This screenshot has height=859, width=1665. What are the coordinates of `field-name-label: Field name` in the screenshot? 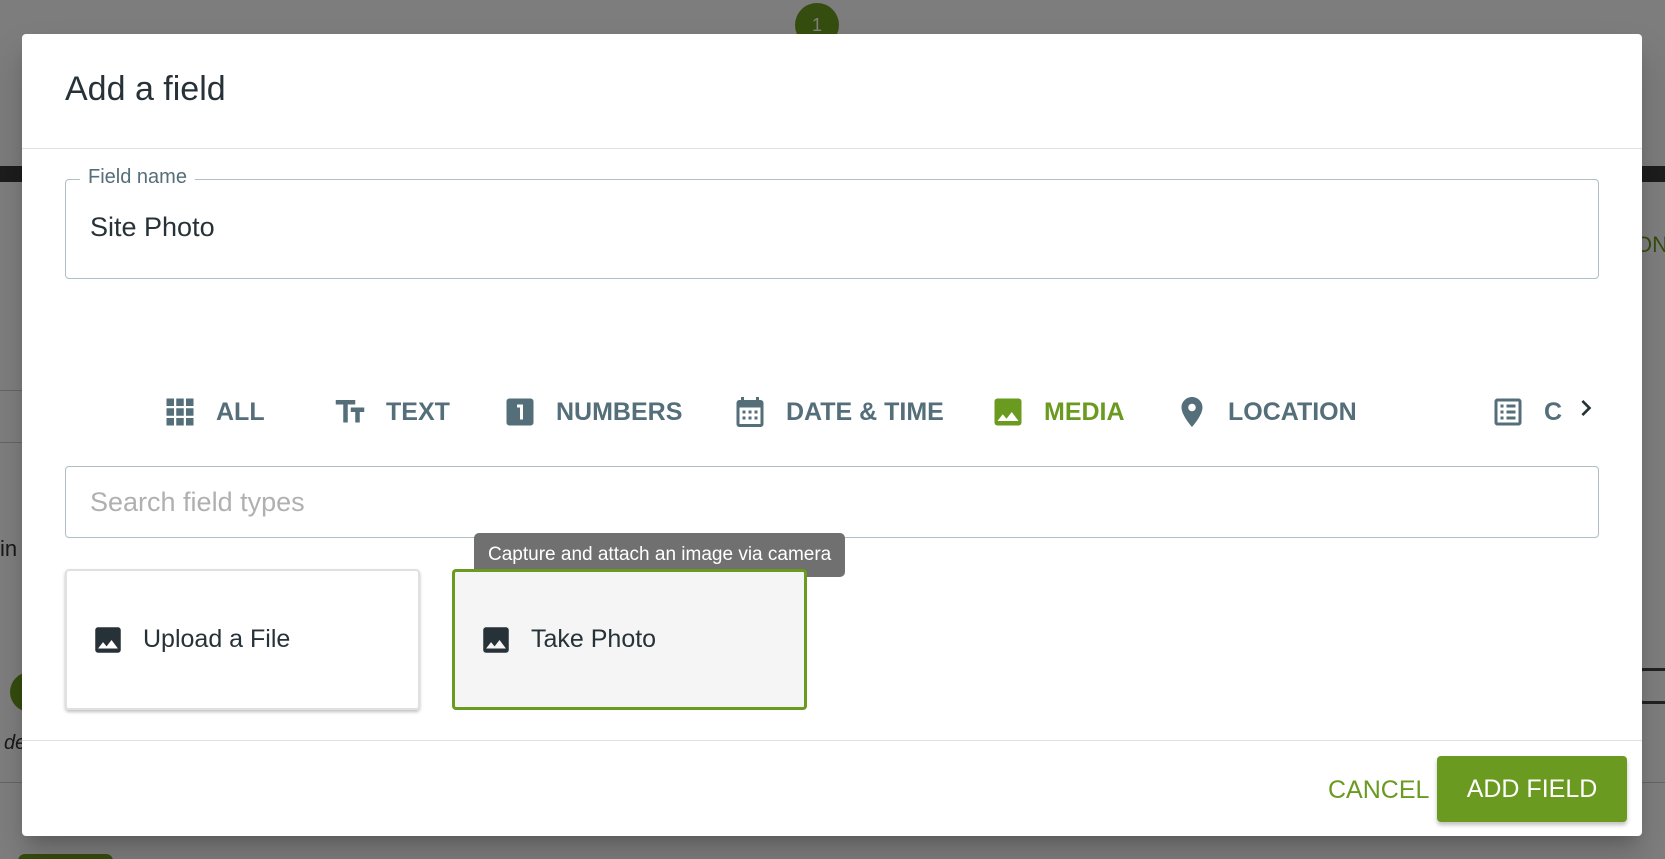 It's located at (137, 177).